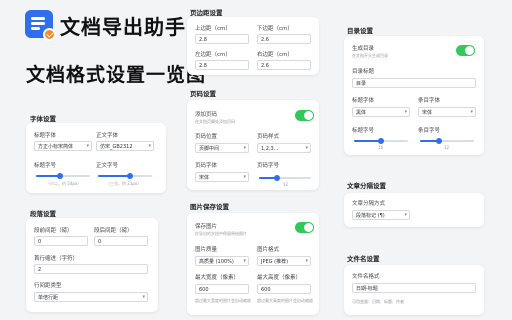  What do you see at coordinates (63, 146) in the screenshot?
I see `title-font-select: 方正小标宋简体` at bounding box center [63, 146].